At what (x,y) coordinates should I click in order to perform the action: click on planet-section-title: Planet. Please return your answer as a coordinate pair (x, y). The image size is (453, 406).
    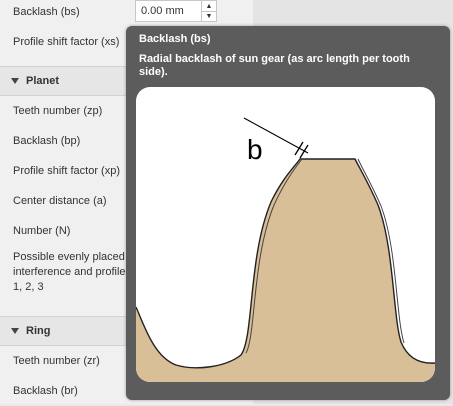
    Looking at the image, I should click on (43, 81).